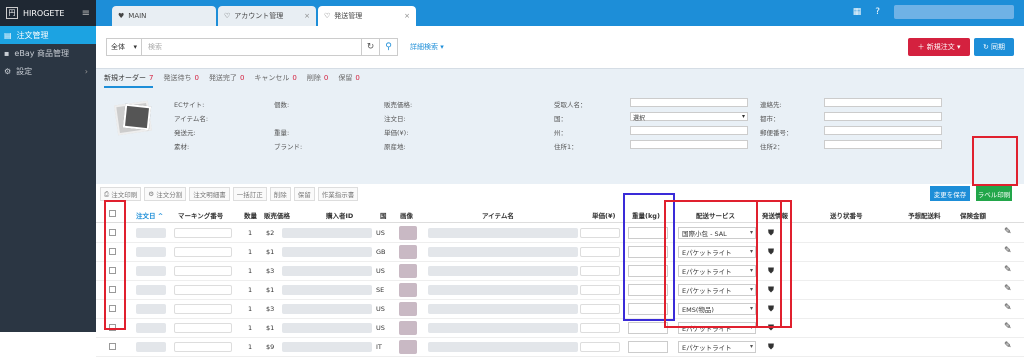 This screenshot has height=357, width=1024. I want to click on work-order-button: 作業指示書, so click(338, 194).